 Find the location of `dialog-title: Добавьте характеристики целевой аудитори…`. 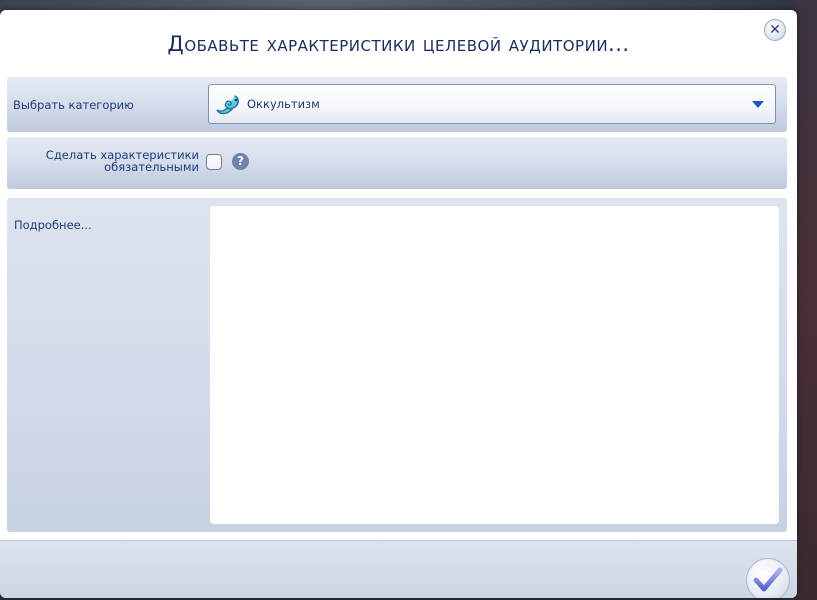

dialog-title: Добавьте характеристики целевой аудитори… is located at coordinates (398, 44).